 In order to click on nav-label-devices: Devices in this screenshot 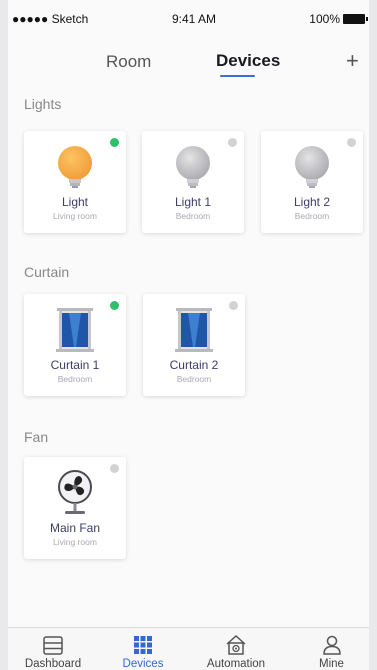, I will do `click(143, 664)`.